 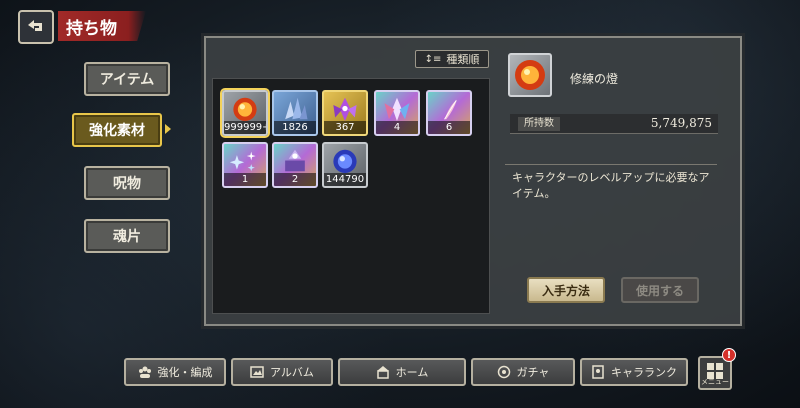 I want to click on nav-home-button: ホーム, so click(x=402, y=372).